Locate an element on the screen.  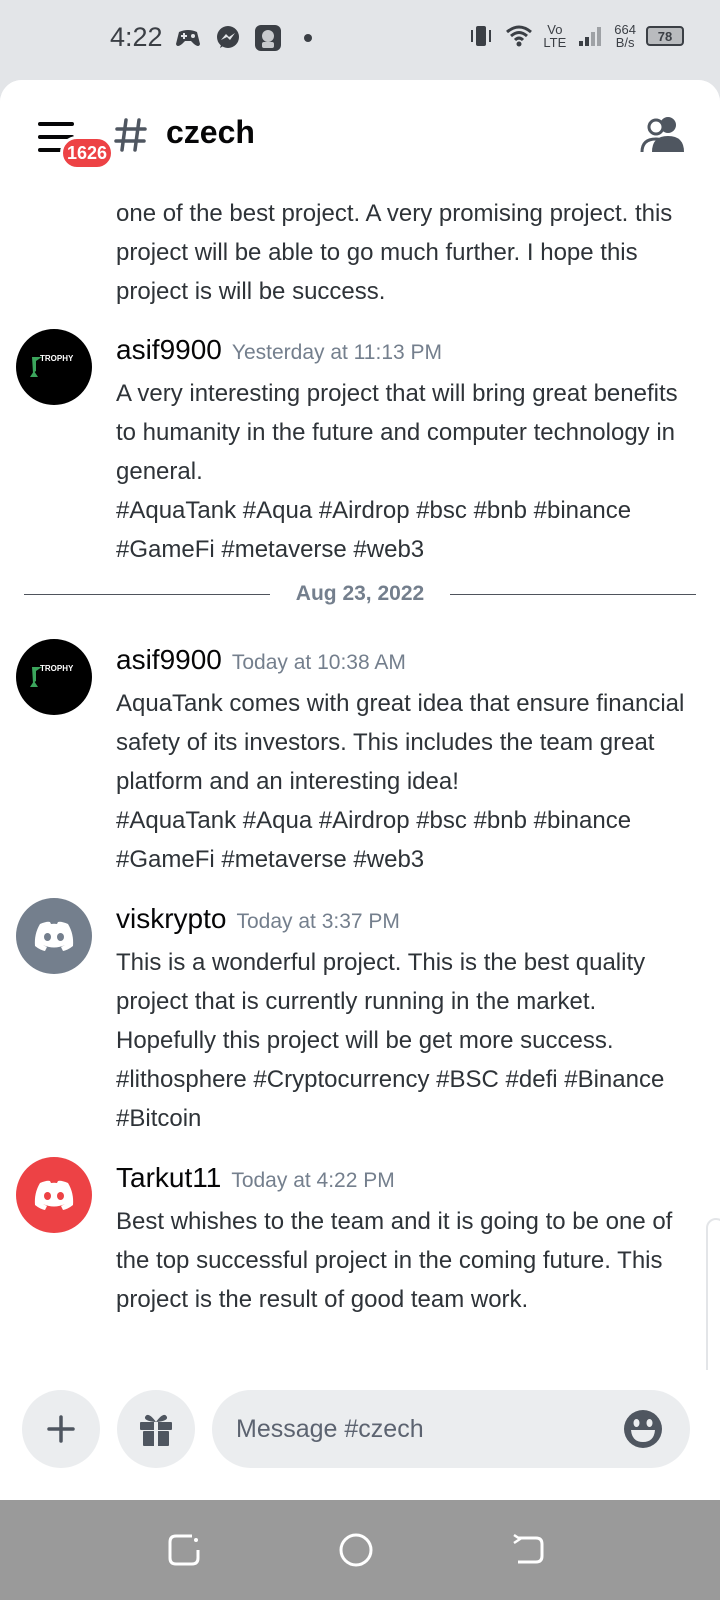
recent-apps-icon is located at coordinates (184, 1550).